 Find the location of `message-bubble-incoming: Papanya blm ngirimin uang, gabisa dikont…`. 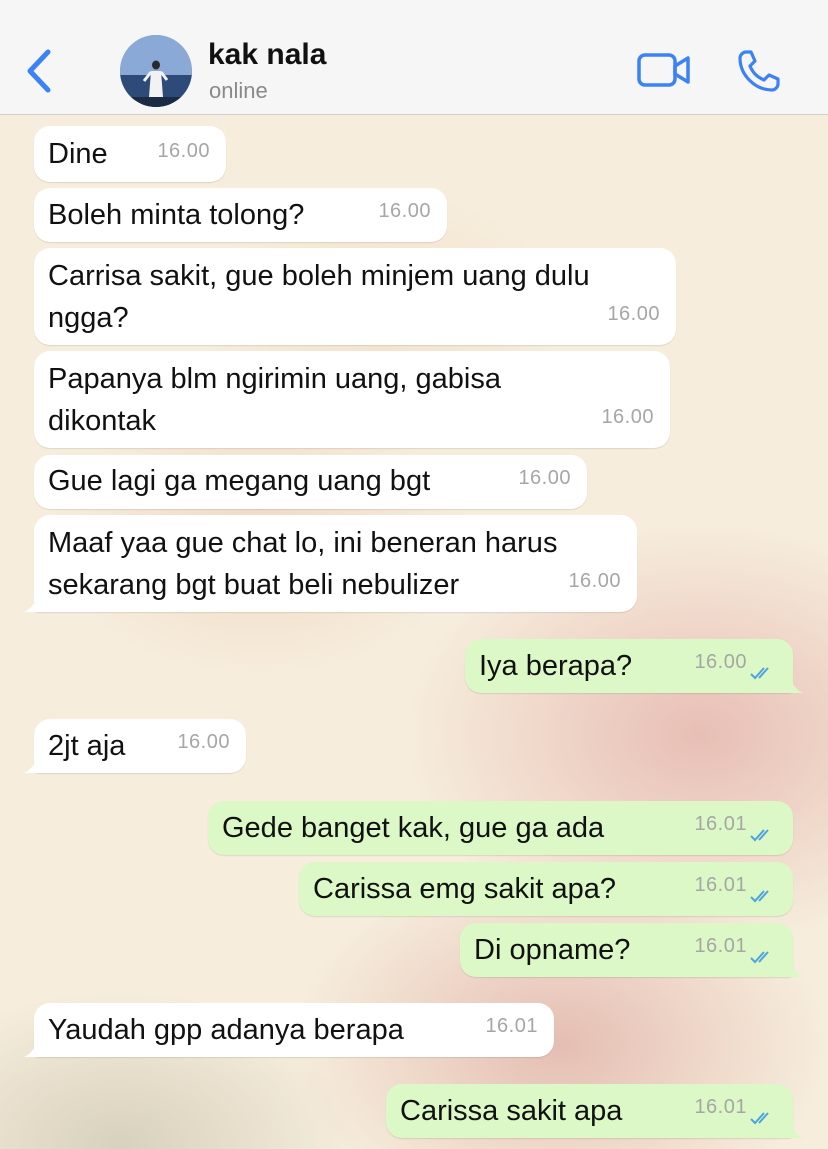

message-bubble-incoming: Papanya blm ngirimin uang, gabisa dikont… is located at coordinates (352, 399).